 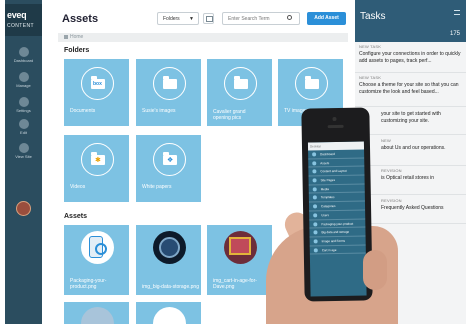 I want to click on nav-label: Edit, so click(x=23, y=132).